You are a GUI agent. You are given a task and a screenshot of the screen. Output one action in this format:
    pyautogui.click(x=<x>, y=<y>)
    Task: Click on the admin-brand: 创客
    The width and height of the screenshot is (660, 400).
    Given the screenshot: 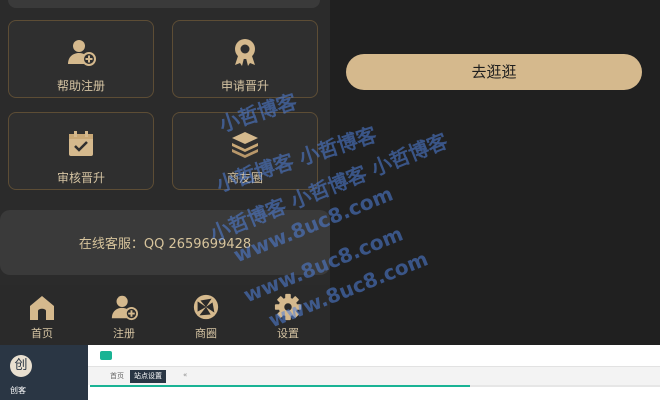 What is the action you would take?
    pyautogui.click(x=18, y=390)
    